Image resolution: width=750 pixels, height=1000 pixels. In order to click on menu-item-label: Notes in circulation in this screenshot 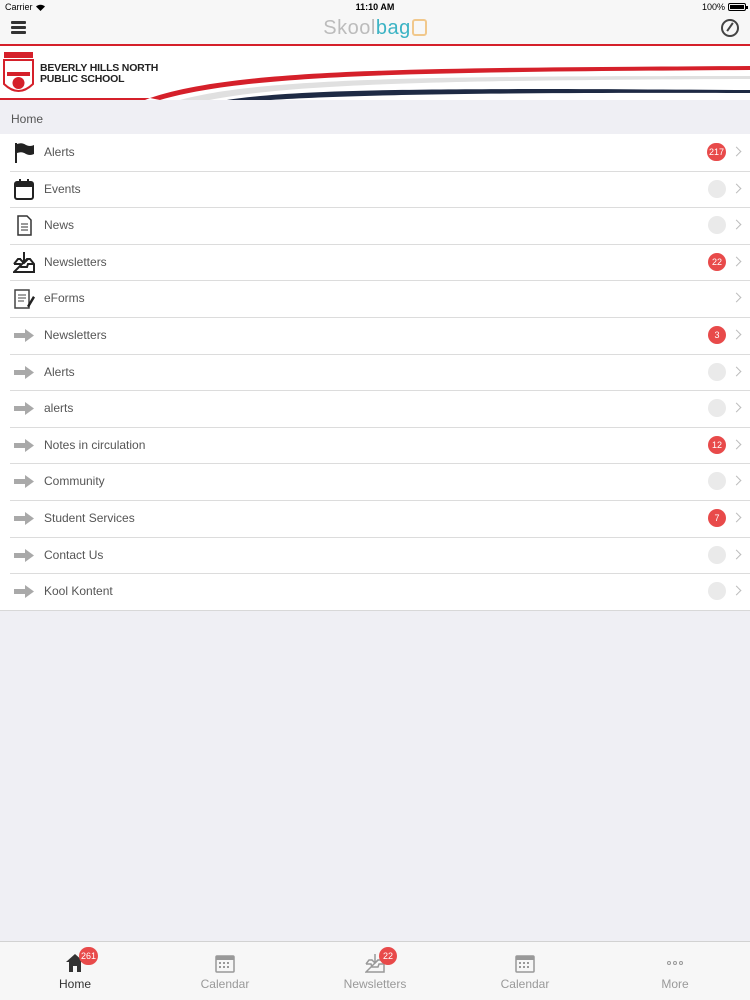, I will do `click(95, 444)`.